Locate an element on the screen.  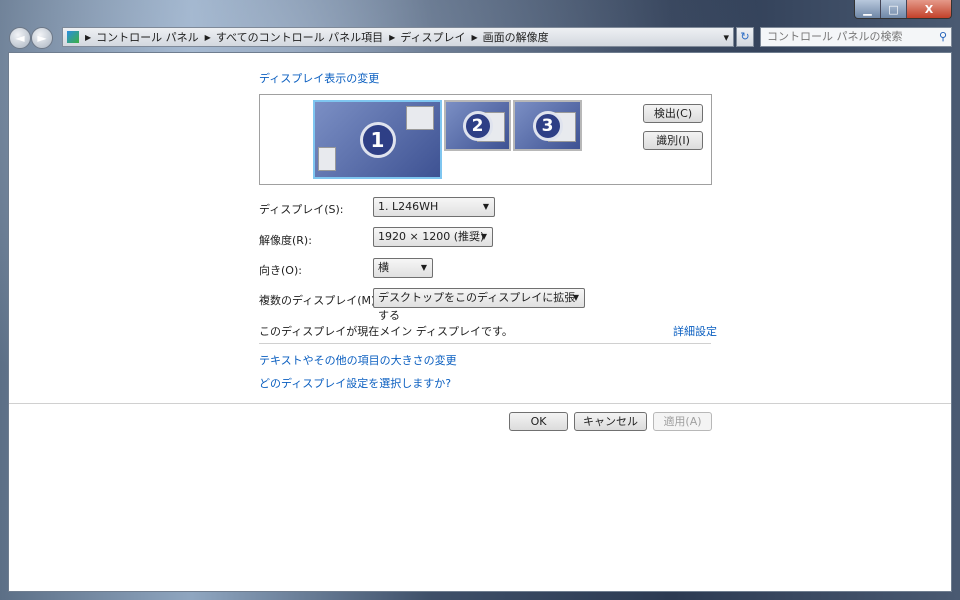
forward-button: ► is located at coordinates (42, 38).